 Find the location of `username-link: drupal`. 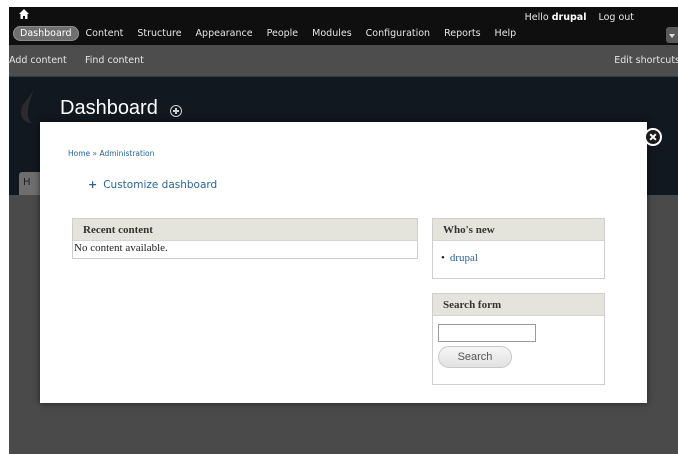

username-link: drupal is located at coordinates (569, 17).